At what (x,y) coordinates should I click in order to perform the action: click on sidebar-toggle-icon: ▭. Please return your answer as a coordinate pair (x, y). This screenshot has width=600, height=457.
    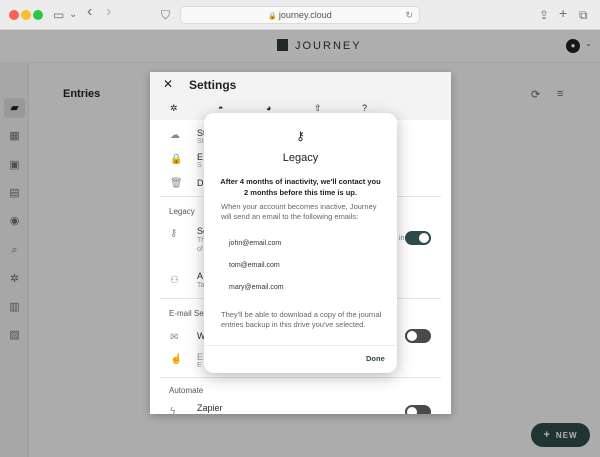
    Looking at the image, I should click on (58, 15).